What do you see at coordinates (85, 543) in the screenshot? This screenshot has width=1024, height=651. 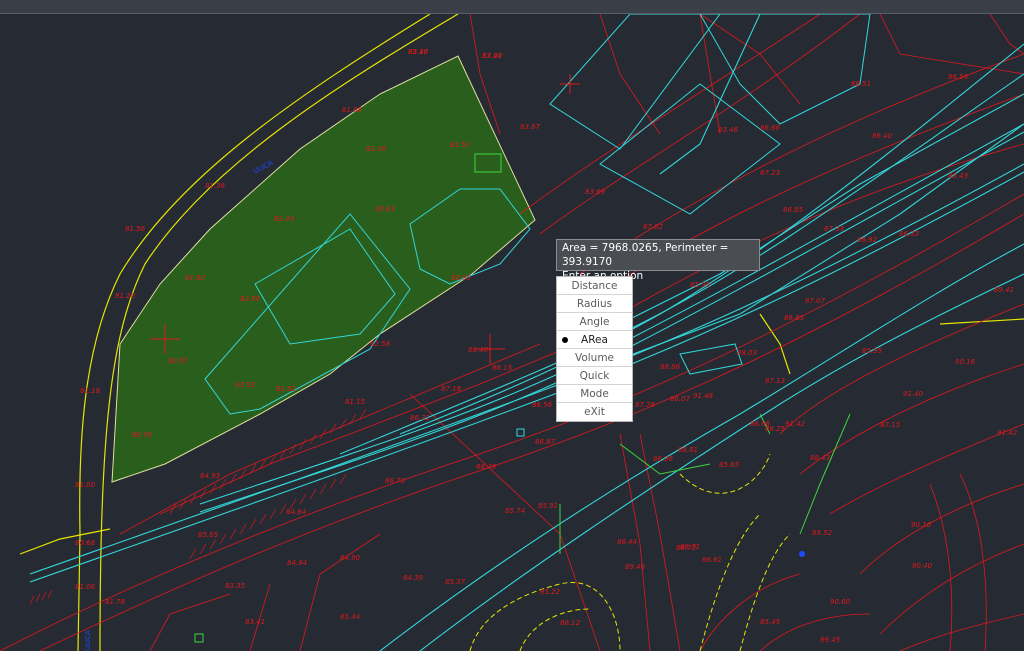 I see `elevation-label: 80.68` at bounding box center [85, 543].